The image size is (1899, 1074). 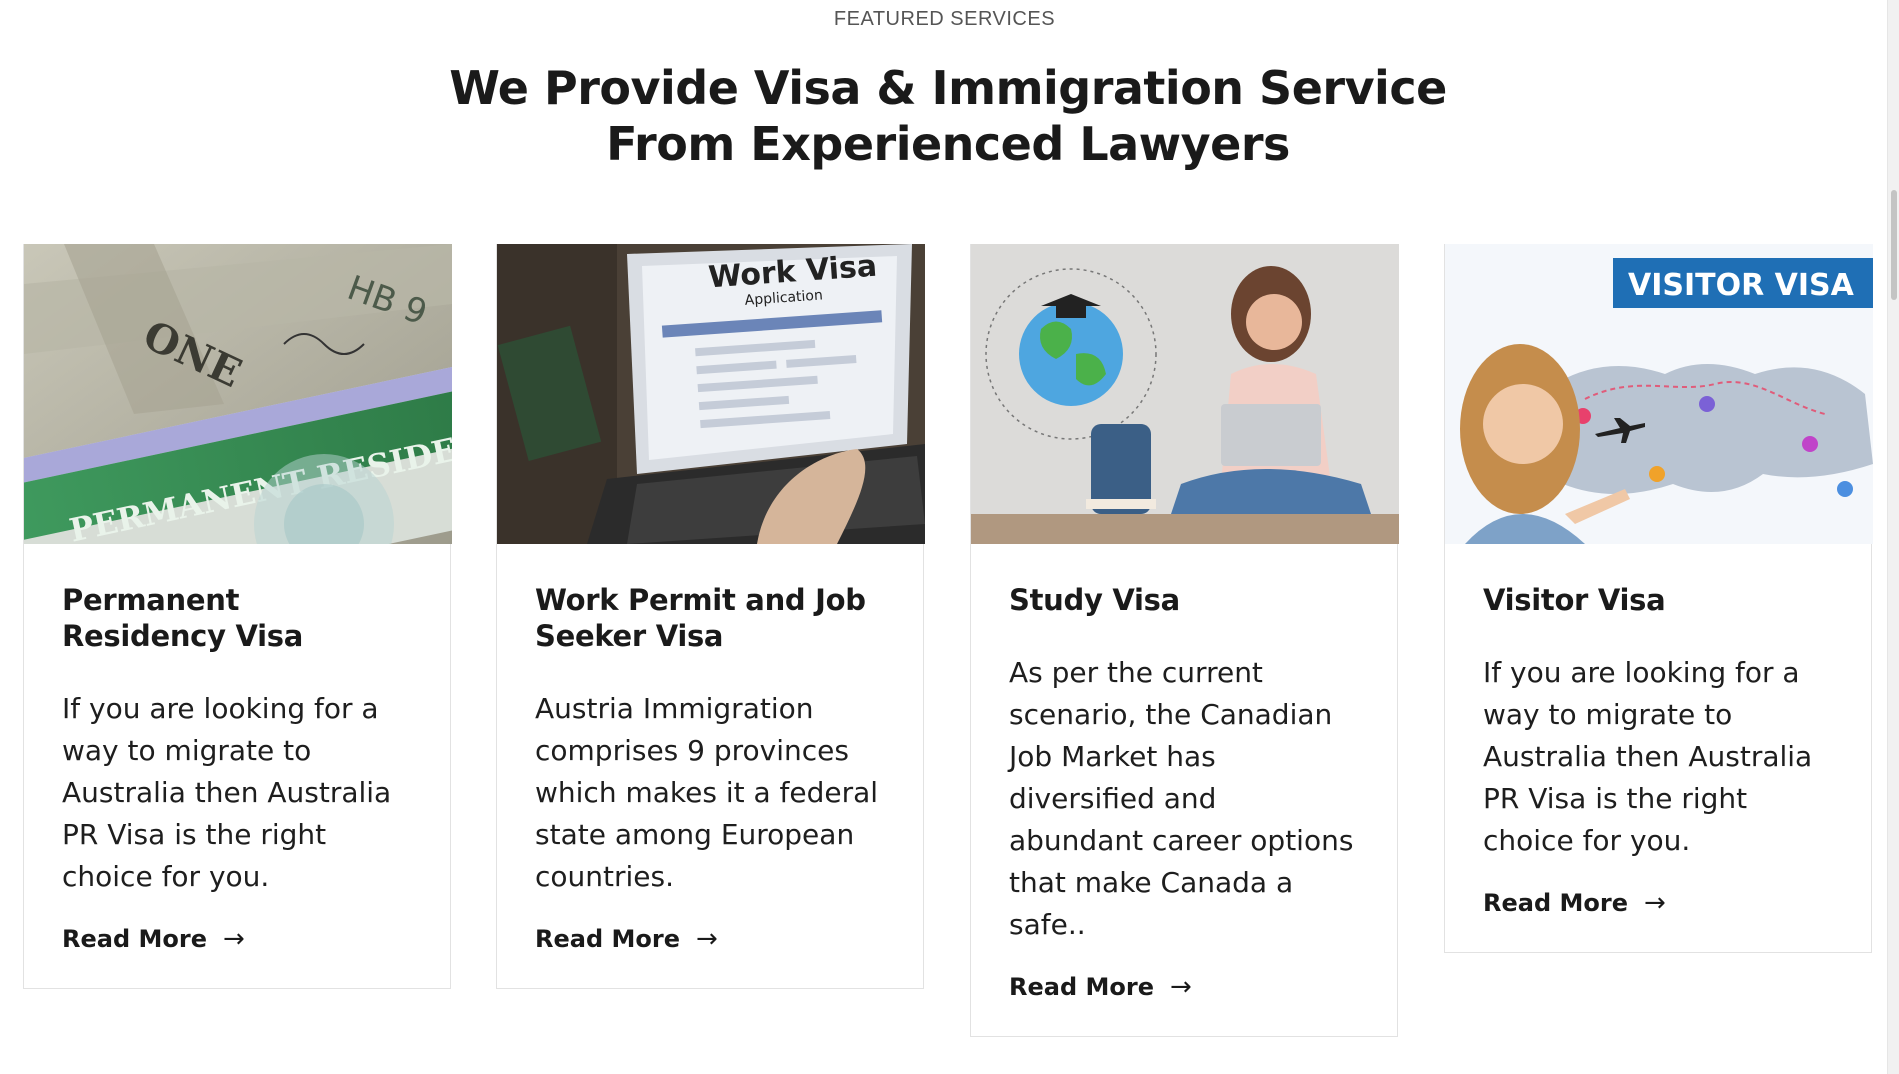 I want to click on student-with-globe-image, so click(x=1185, y=394).